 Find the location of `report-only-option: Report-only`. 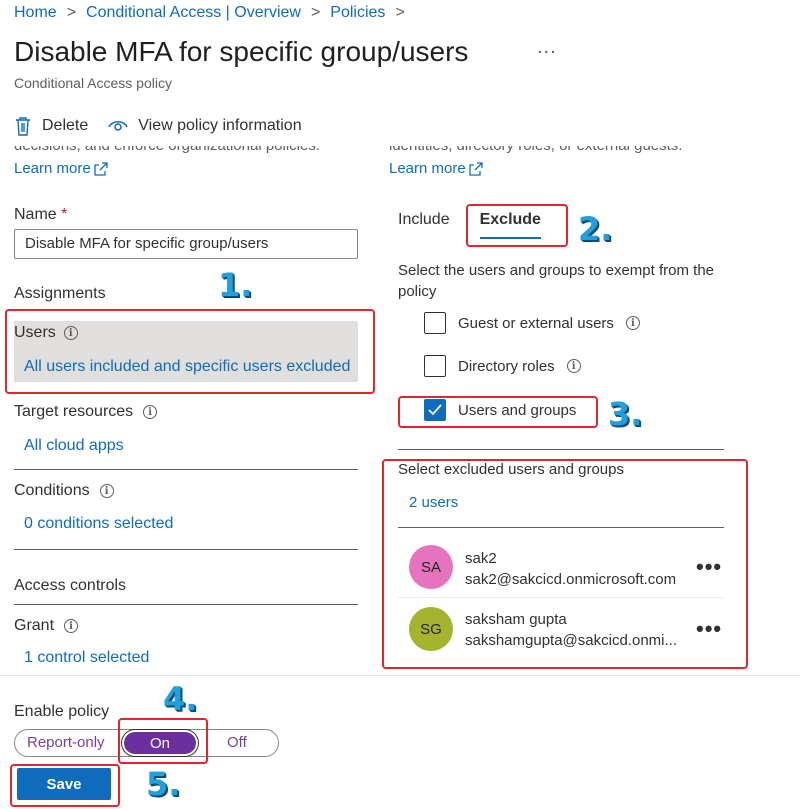

report-only-option: Report-only is located at coordinates (66, 742).